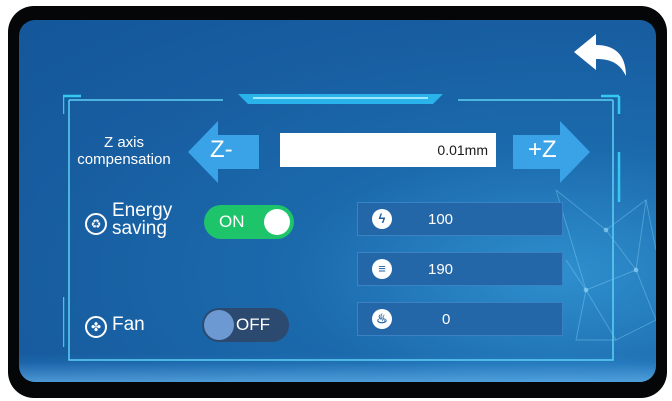 Image resolution: width=672 pixels, height=401 pixels. I want to click on heat-value: 0, so click(446, 319).